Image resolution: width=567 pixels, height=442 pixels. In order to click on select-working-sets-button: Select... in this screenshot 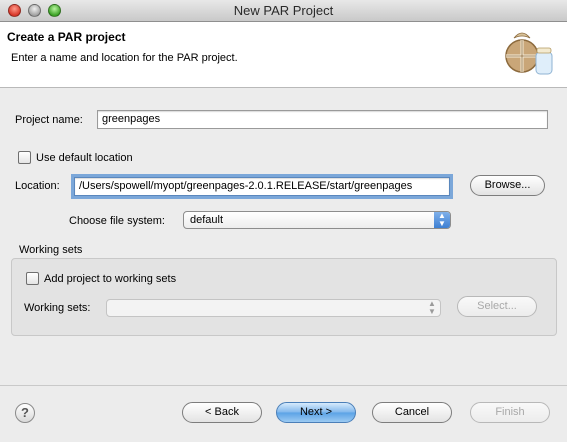, I will do `click(497, 306)`.